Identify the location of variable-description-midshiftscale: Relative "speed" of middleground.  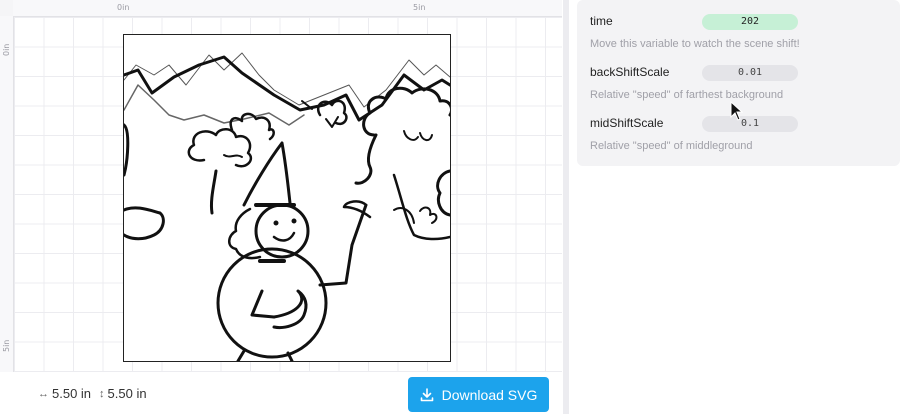
(671, 146).